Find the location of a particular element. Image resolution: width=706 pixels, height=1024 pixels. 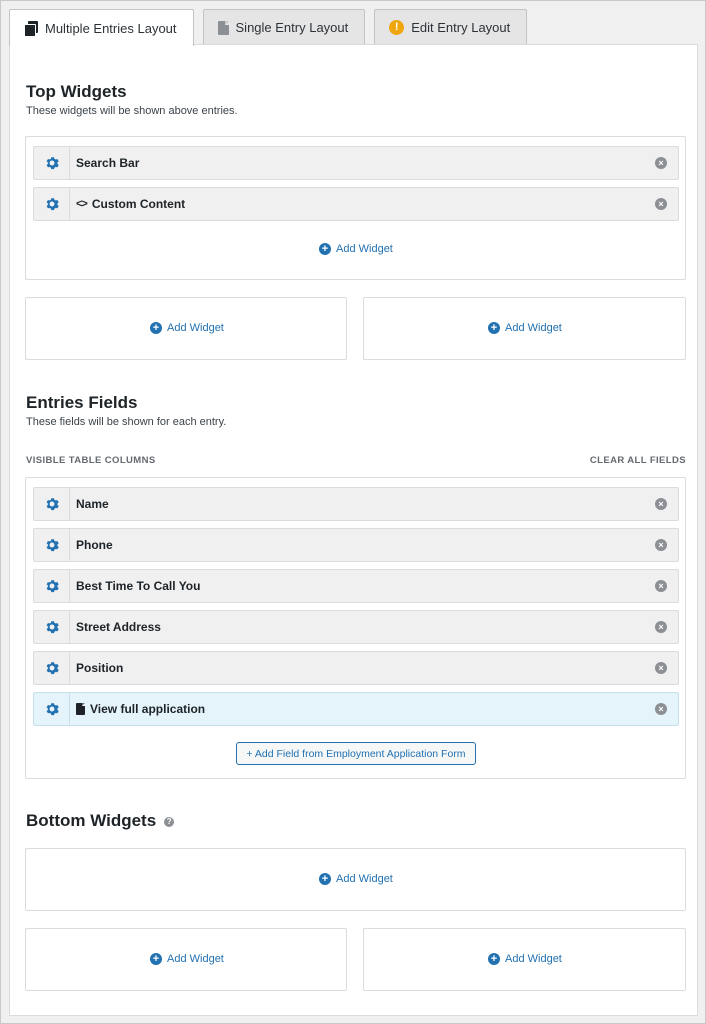

top-right-widget-area: + Add Widget is located at coordinates (524, 328).